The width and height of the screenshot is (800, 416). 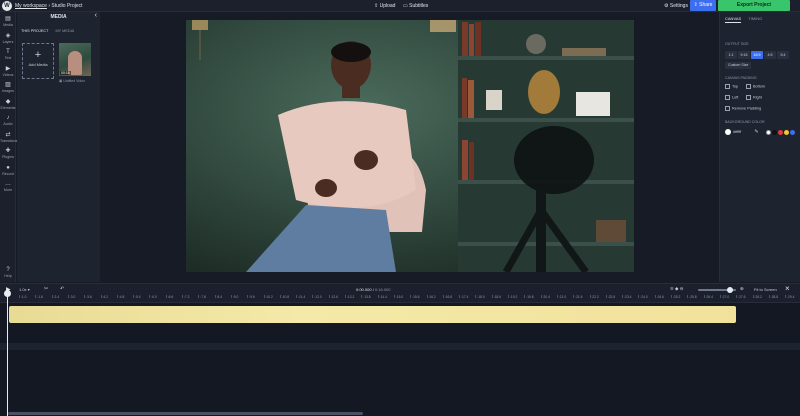 I want to click on ruler-tick: :1.6, so click(x=39, y=297).